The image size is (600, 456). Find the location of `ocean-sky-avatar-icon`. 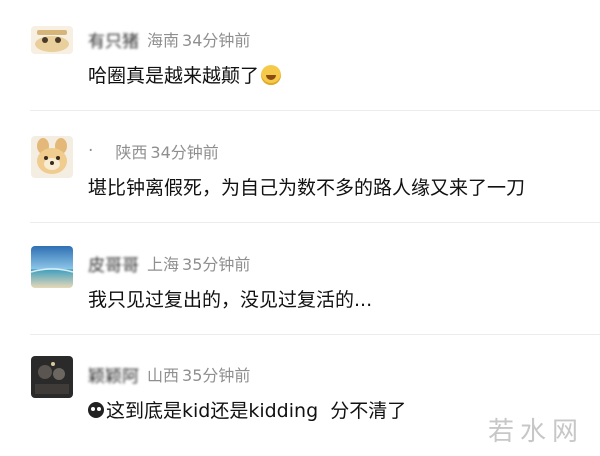

ocean-sky-avatar-icon is located at coordinates (52, 267).